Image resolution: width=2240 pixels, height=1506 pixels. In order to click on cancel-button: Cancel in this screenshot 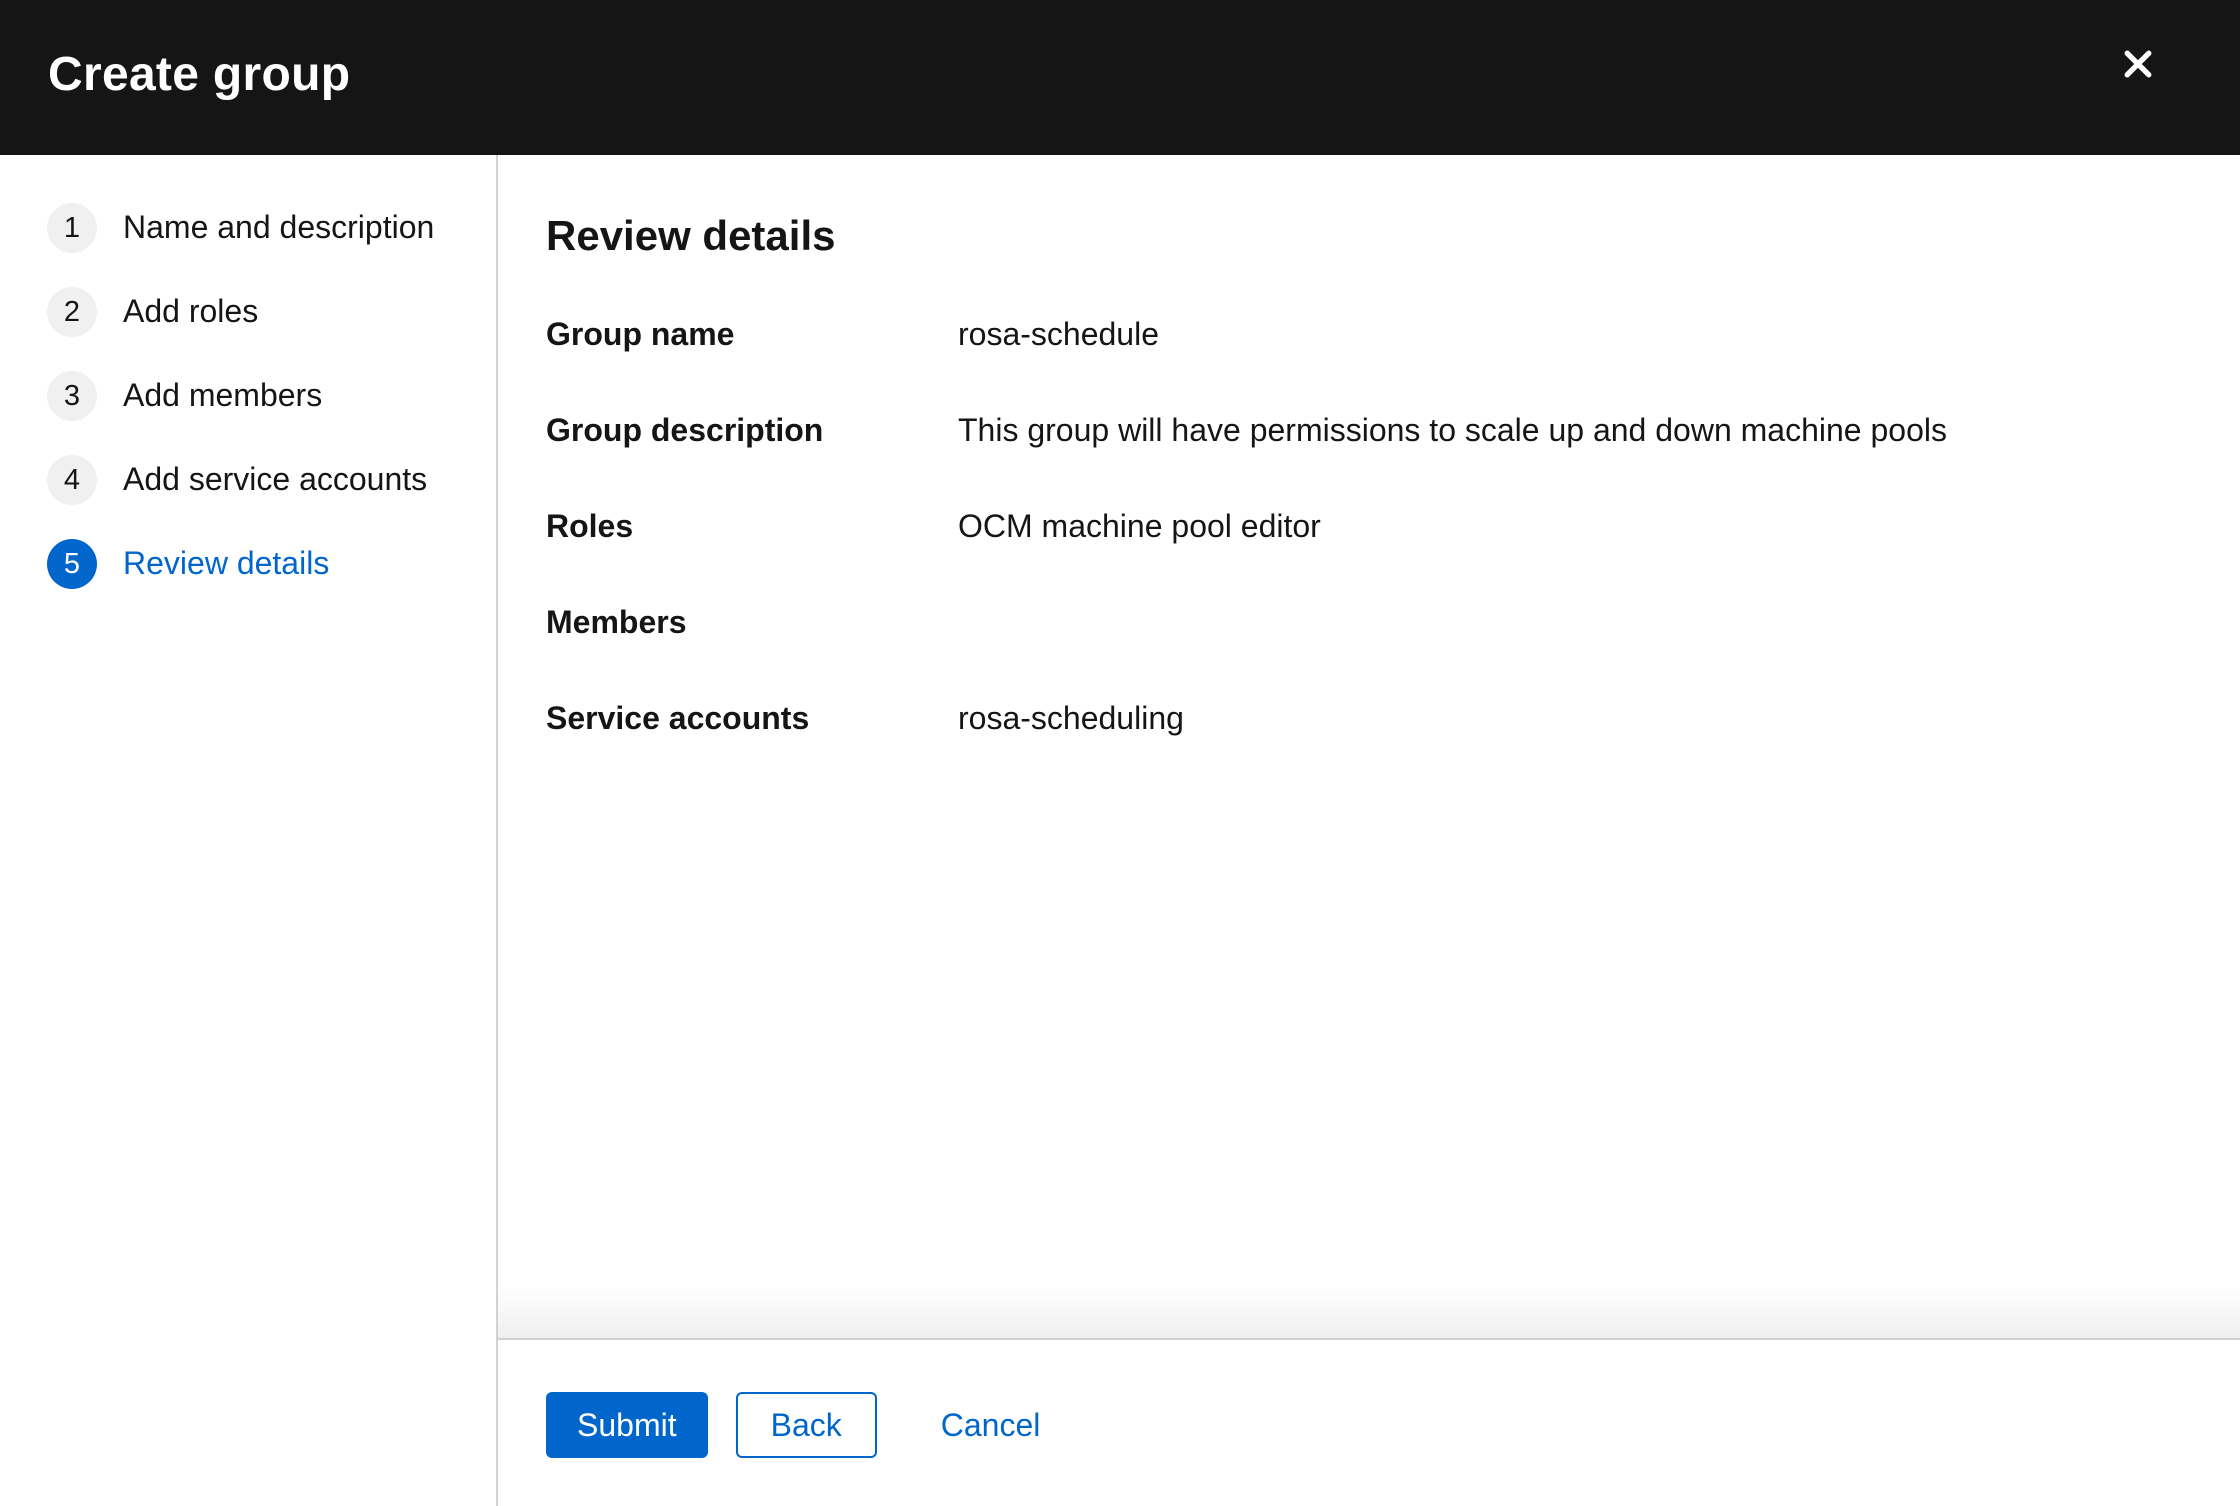, I will do `click(991, 1425)`.